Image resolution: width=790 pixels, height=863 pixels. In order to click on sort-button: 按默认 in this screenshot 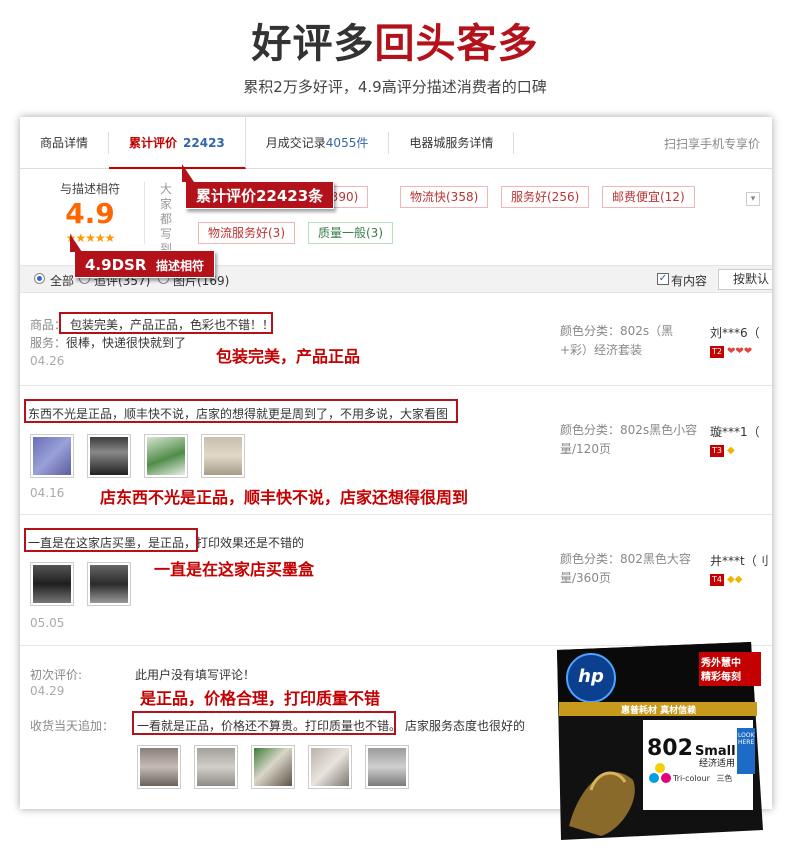, I will do `click(745, 279)`.